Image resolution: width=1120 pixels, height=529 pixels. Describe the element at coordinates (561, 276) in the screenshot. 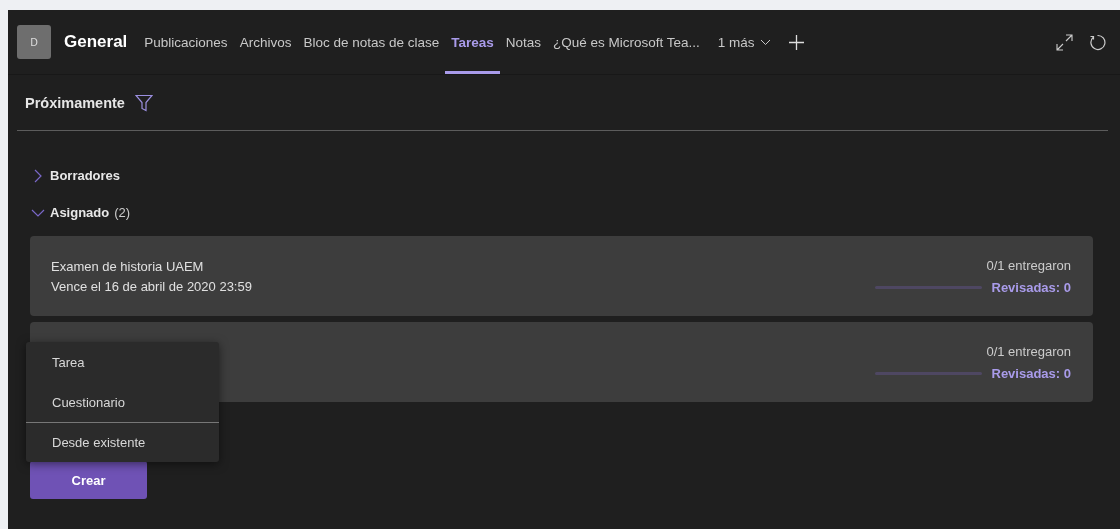

I see `assignment-card: Examen de historia UAEM Vence el 16 de abril de 2020 23:59 0/1 entregaron Revisadas: 0` at that location.